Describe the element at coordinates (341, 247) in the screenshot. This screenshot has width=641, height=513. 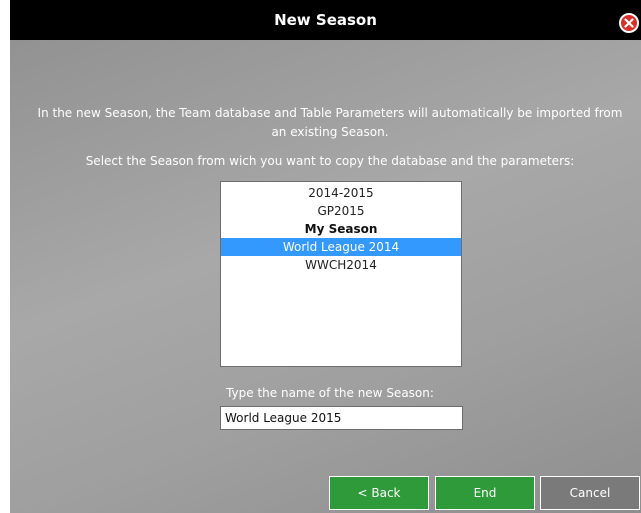
I see `season-item-world-league-2014: World League 2014` at that location.